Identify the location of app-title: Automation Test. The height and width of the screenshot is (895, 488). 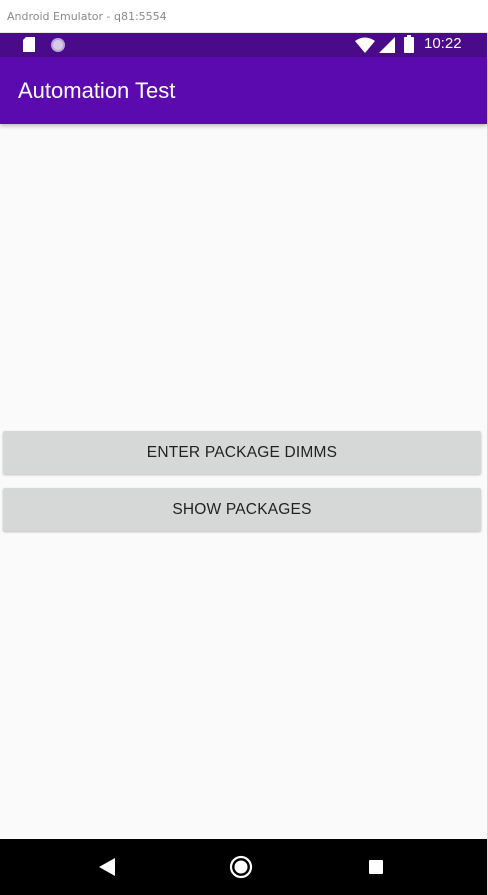
(97, 90).